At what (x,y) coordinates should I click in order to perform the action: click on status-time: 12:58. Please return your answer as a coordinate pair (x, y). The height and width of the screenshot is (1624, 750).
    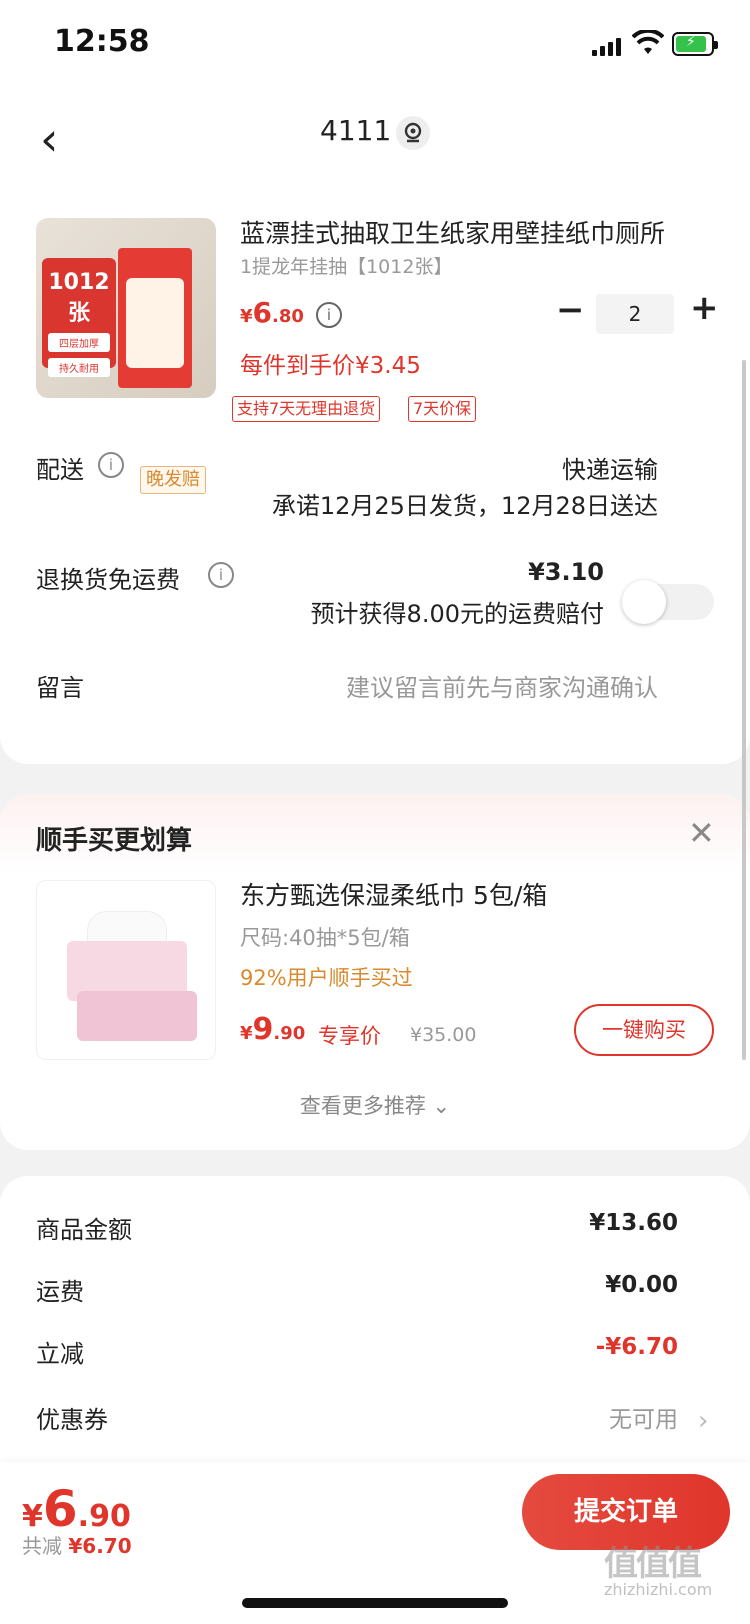
    Looking at the image, I should click on (102, 41).